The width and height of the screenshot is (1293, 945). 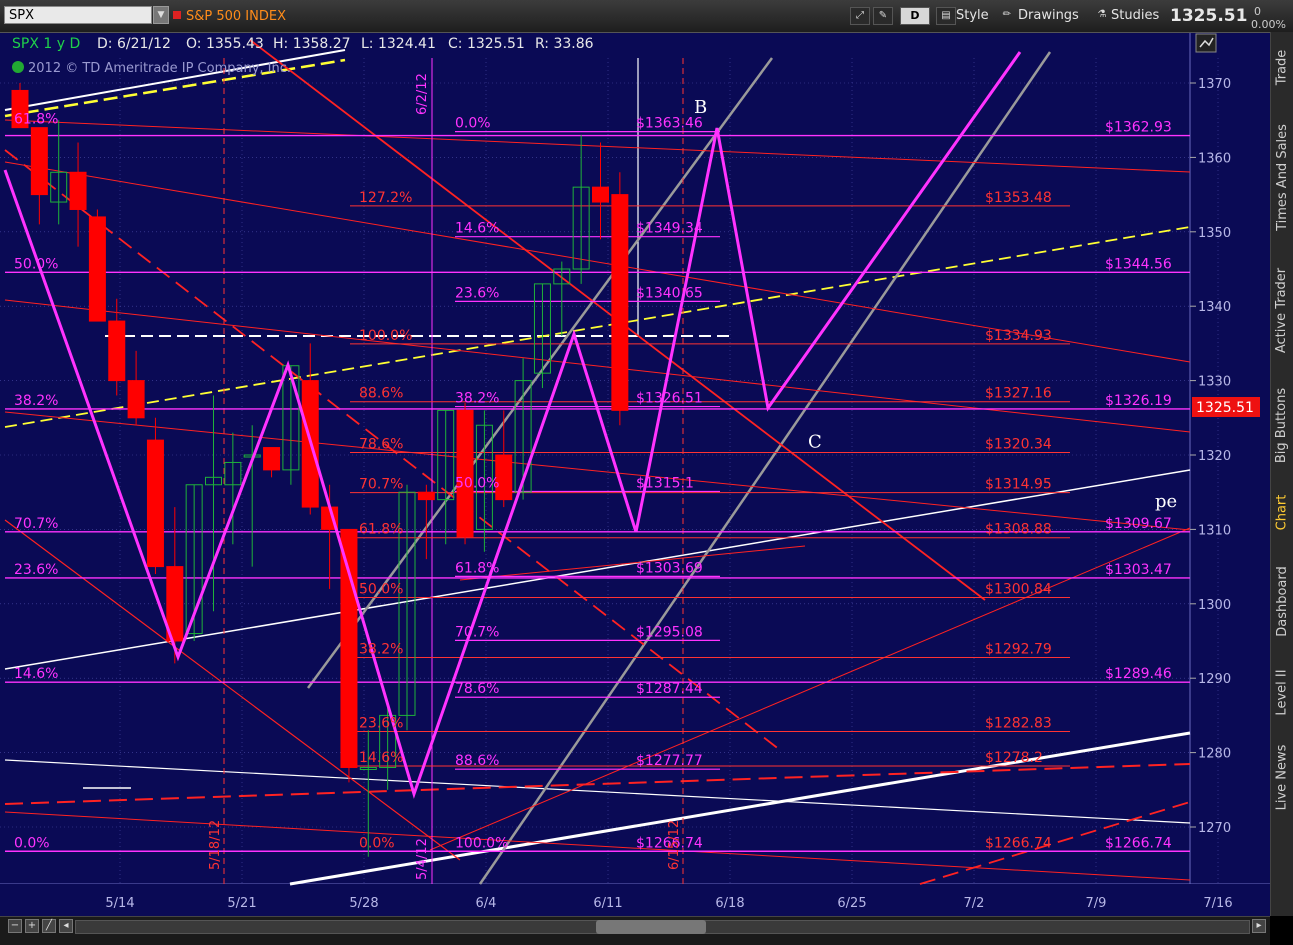 What do you see at coordinates (1282, 512) in the screenshot?
I see `sidebar-tab-chart: Chart` at bounding box center [1282, 512].